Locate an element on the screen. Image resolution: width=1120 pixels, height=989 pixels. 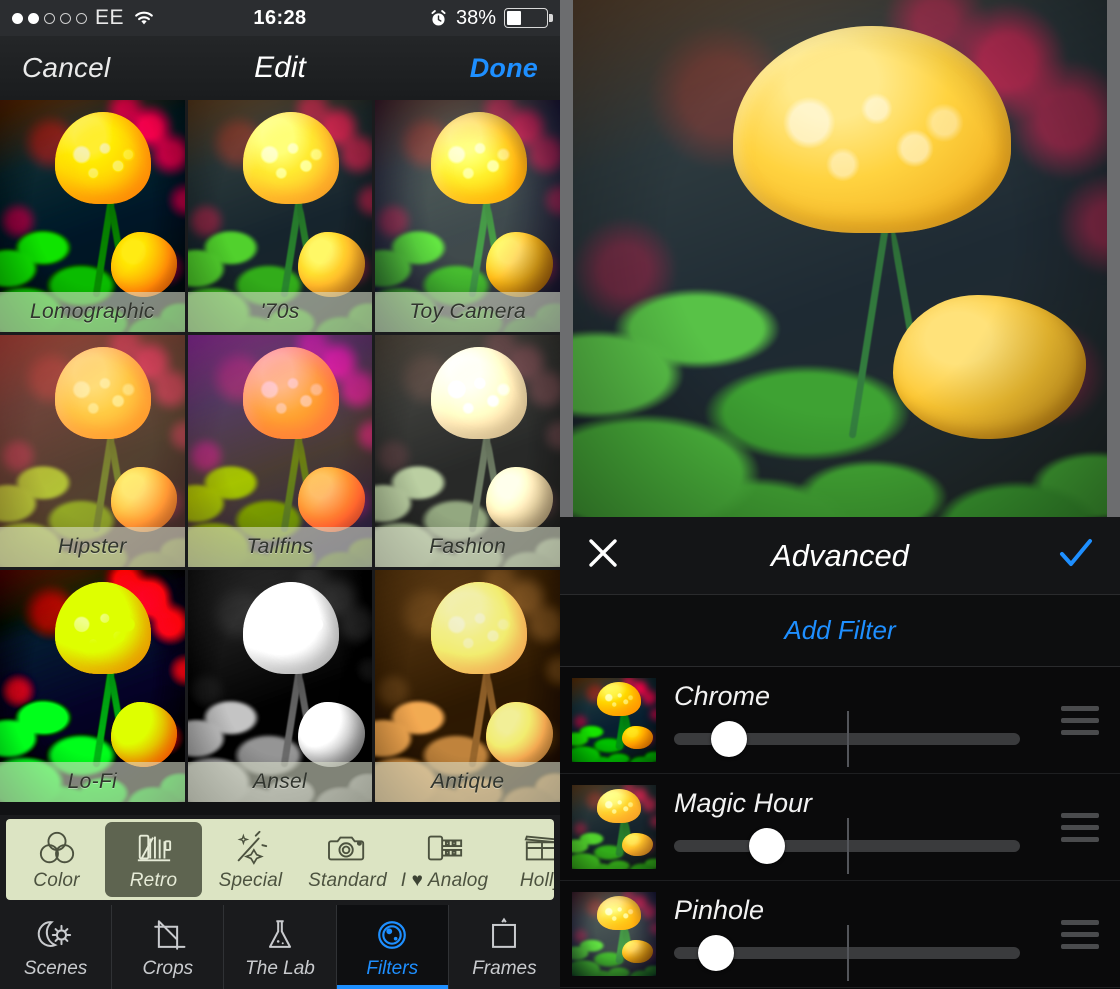
add-filter-button: Add Filter is located at coordinates (840, 631).